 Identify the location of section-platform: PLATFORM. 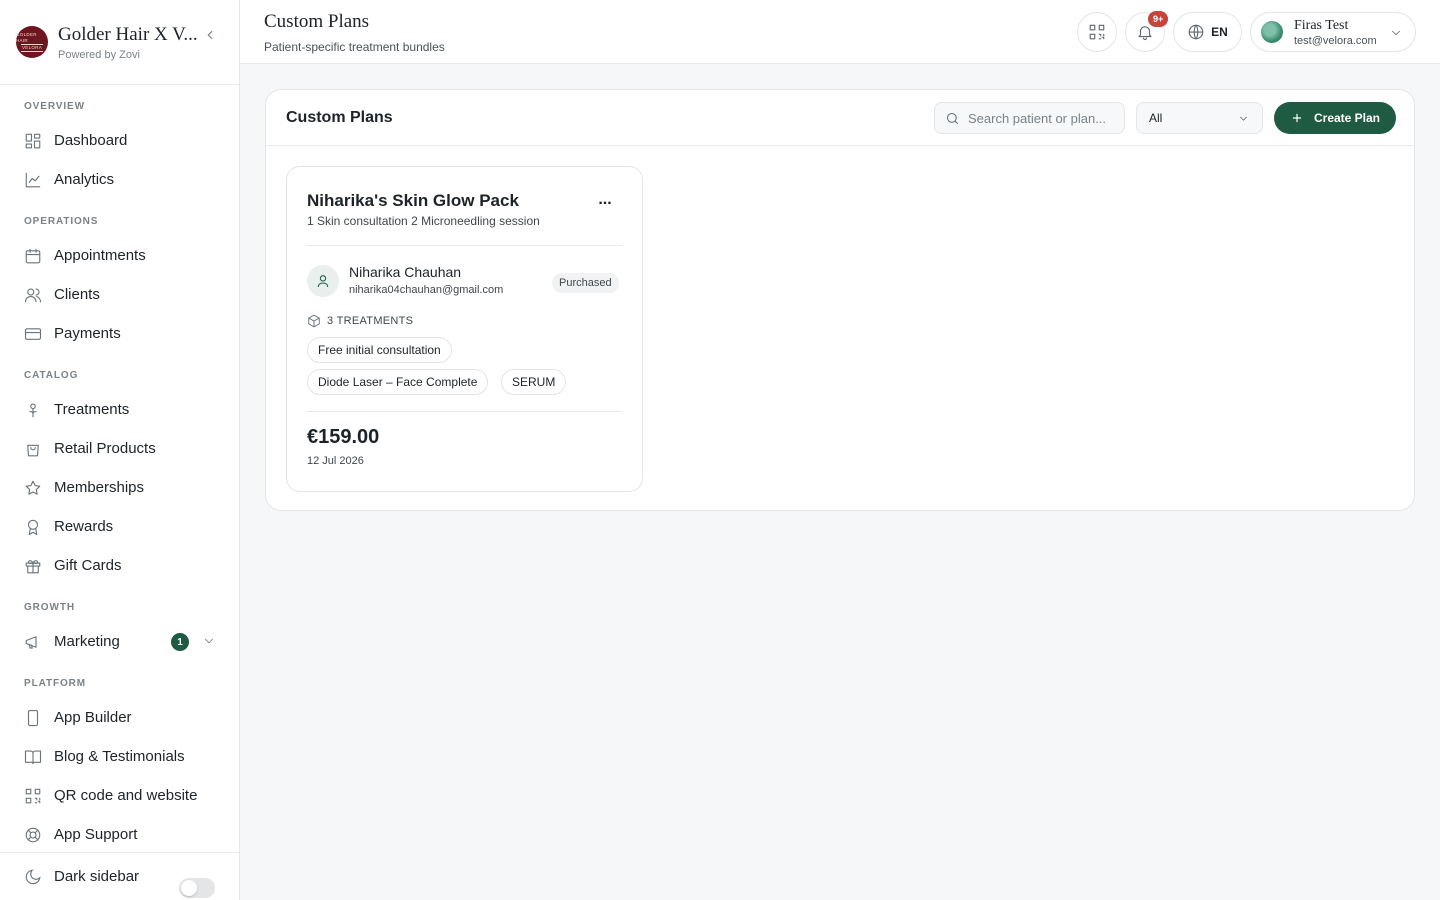
(55, 683).